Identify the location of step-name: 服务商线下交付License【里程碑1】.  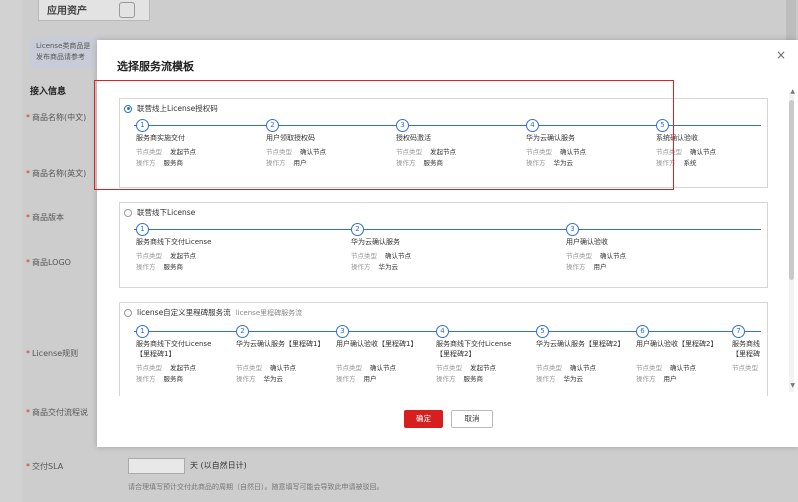
(174, 349).